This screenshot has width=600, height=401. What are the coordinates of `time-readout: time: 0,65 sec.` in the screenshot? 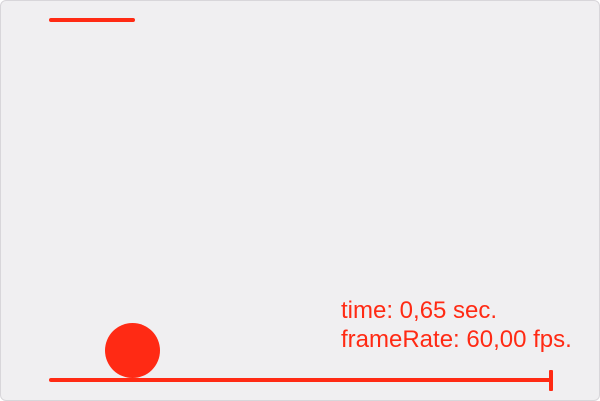 It's located at (419, 310).